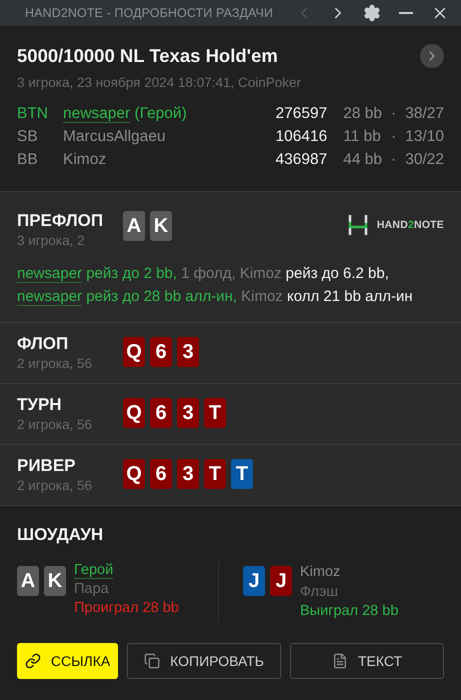  I want to click on player-stack: 436987, so click(302, 160).